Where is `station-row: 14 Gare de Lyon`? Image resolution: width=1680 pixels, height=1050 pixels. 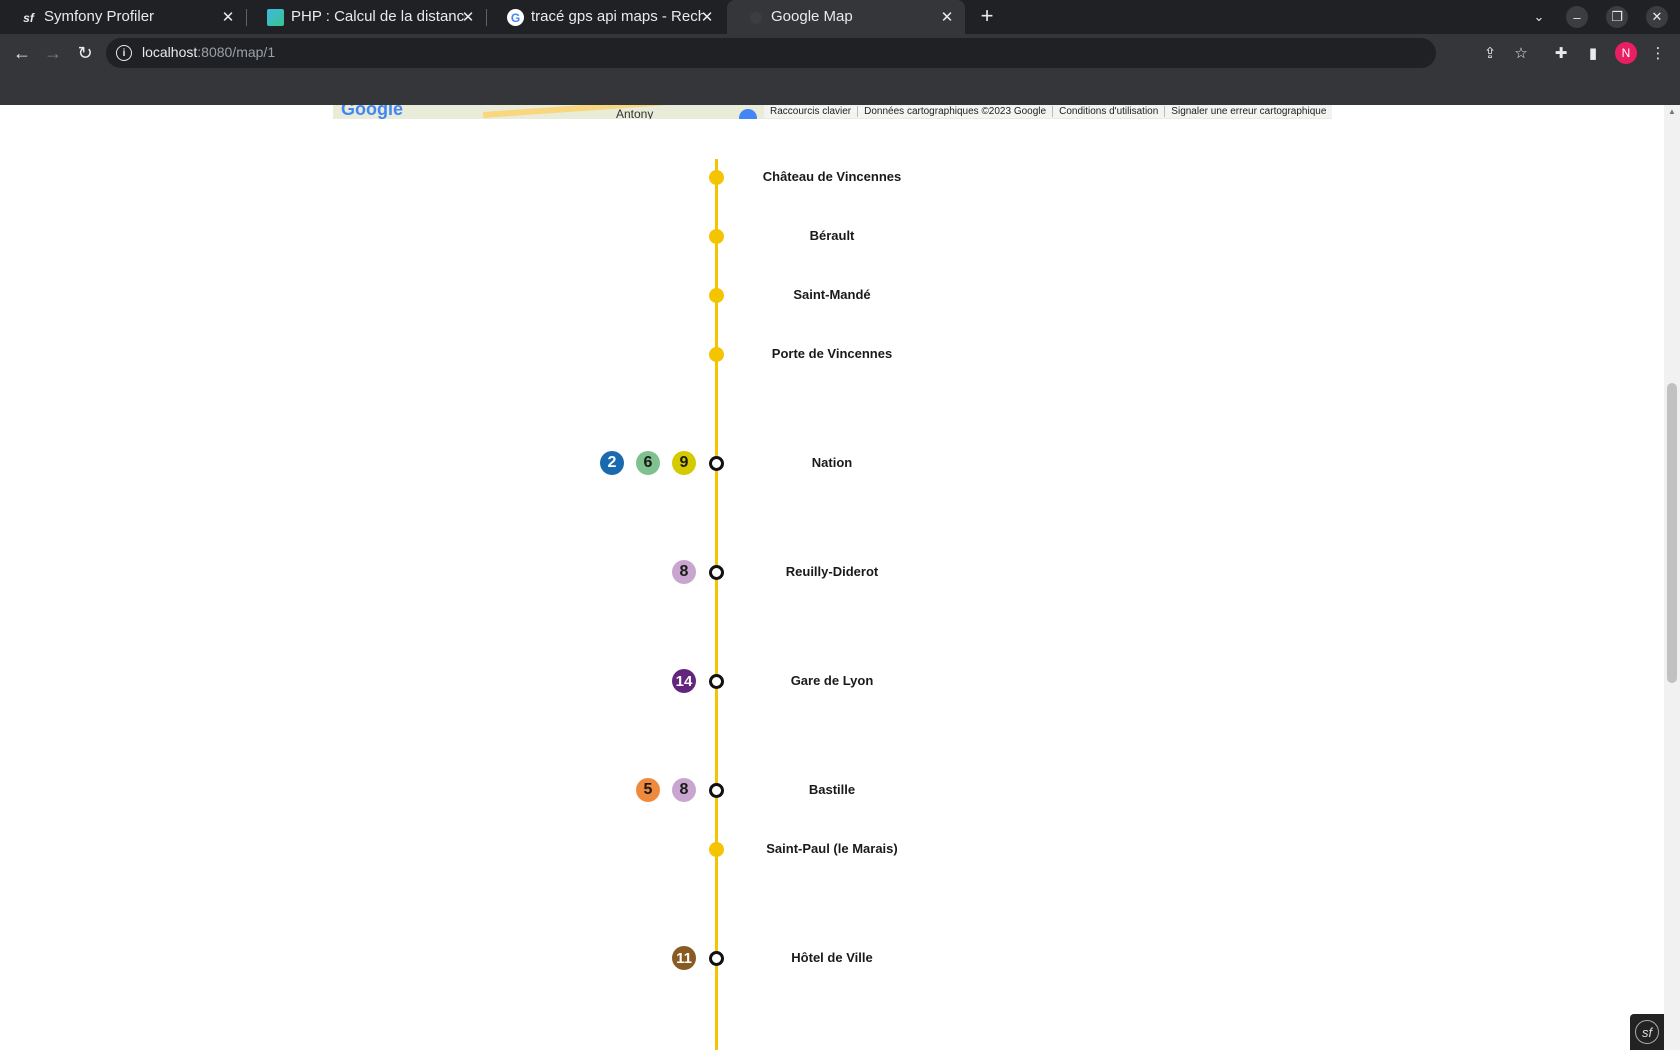
station-row: 14 Gare de Lyon is located at coordinates (832, 681).